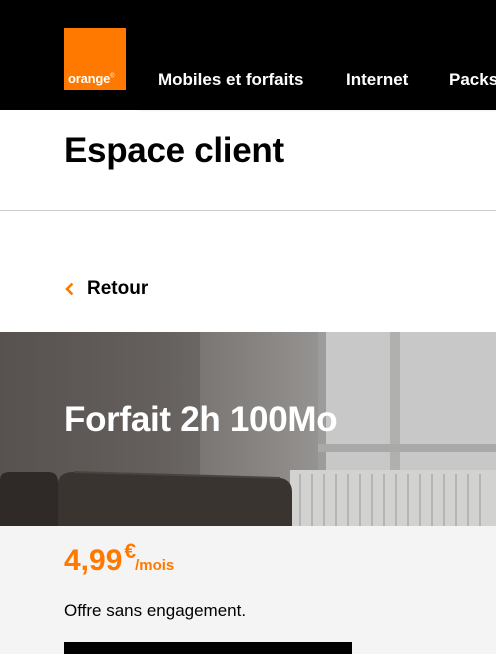  What do you see at coordinates (472, 80) in the screenshot?
I see `nav-item-packs: Packs` at bounding box center [472, 80].